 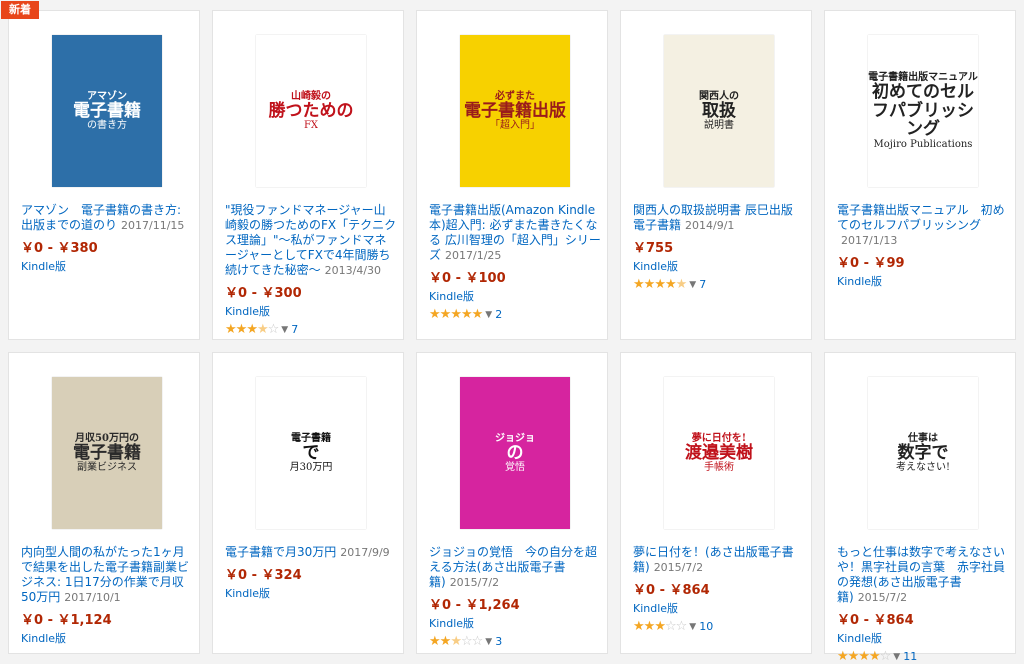 I want to click on book-cover: 夢に日付を! 渡邉美樹 手帳術, so click(x=719, y=453).